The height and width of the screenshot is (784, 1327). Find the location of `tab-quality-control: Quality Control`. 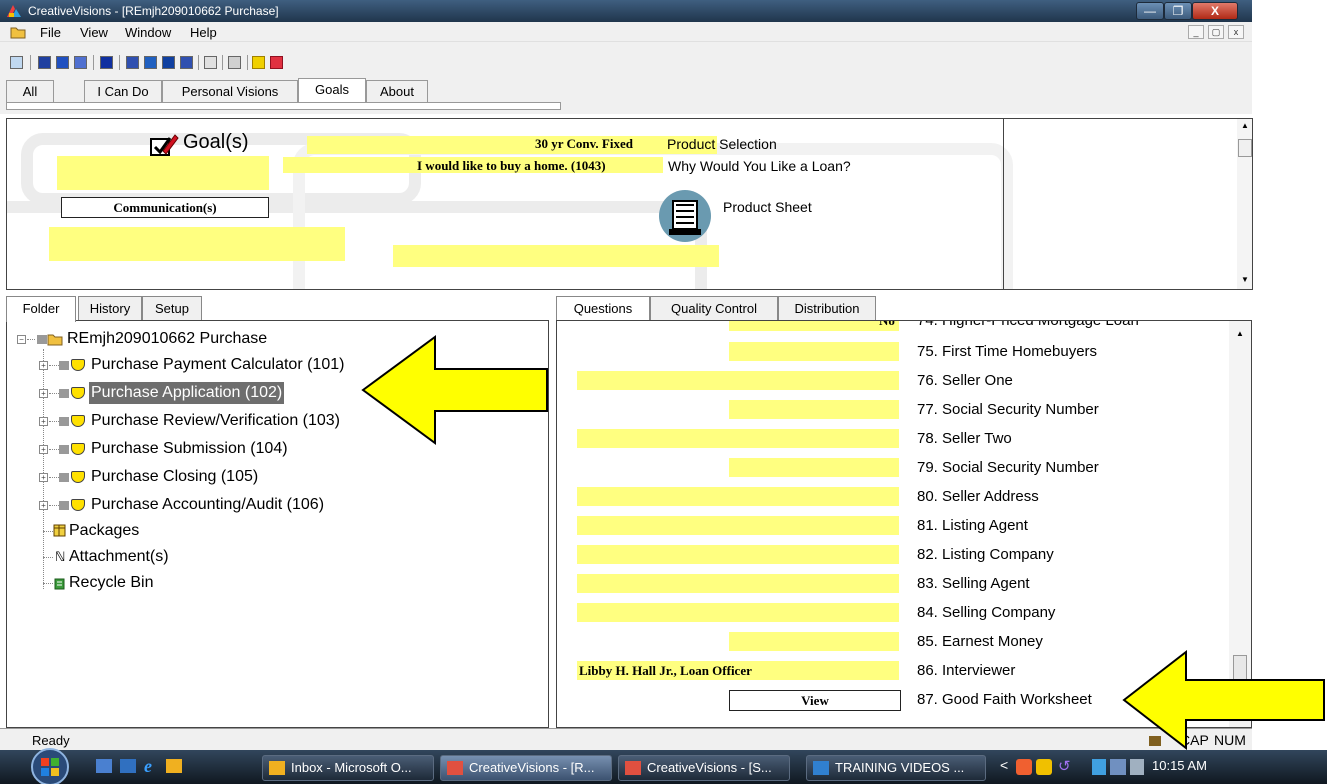

tab-quality-control: Quality Control is located at coordinates (714, 309).